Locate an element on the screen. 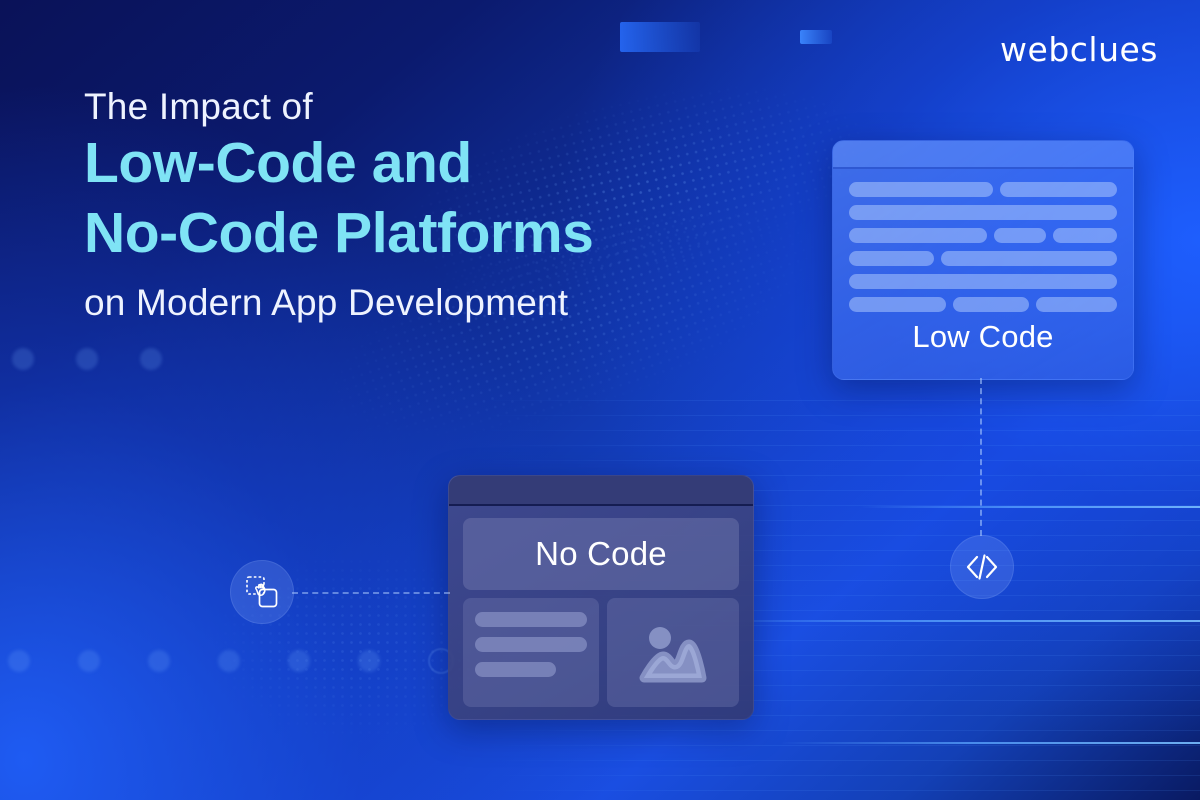  code-badge is located at coordinates (982, 567).